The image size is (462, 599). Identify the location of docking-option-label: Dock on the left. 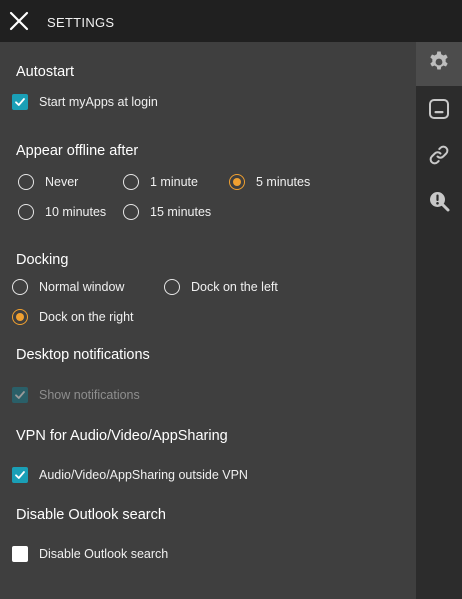
(234, 287).